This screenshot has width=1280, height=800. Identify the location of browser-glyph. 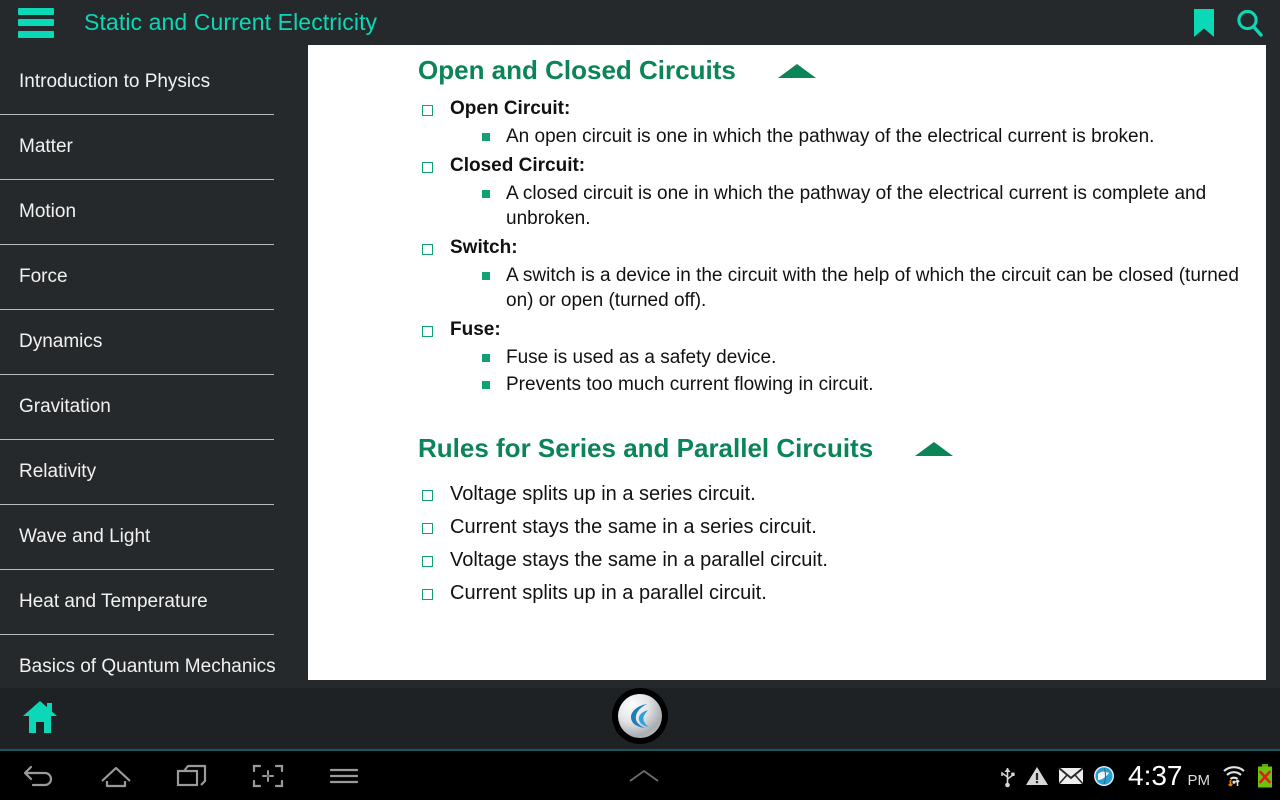
(1104, 775).